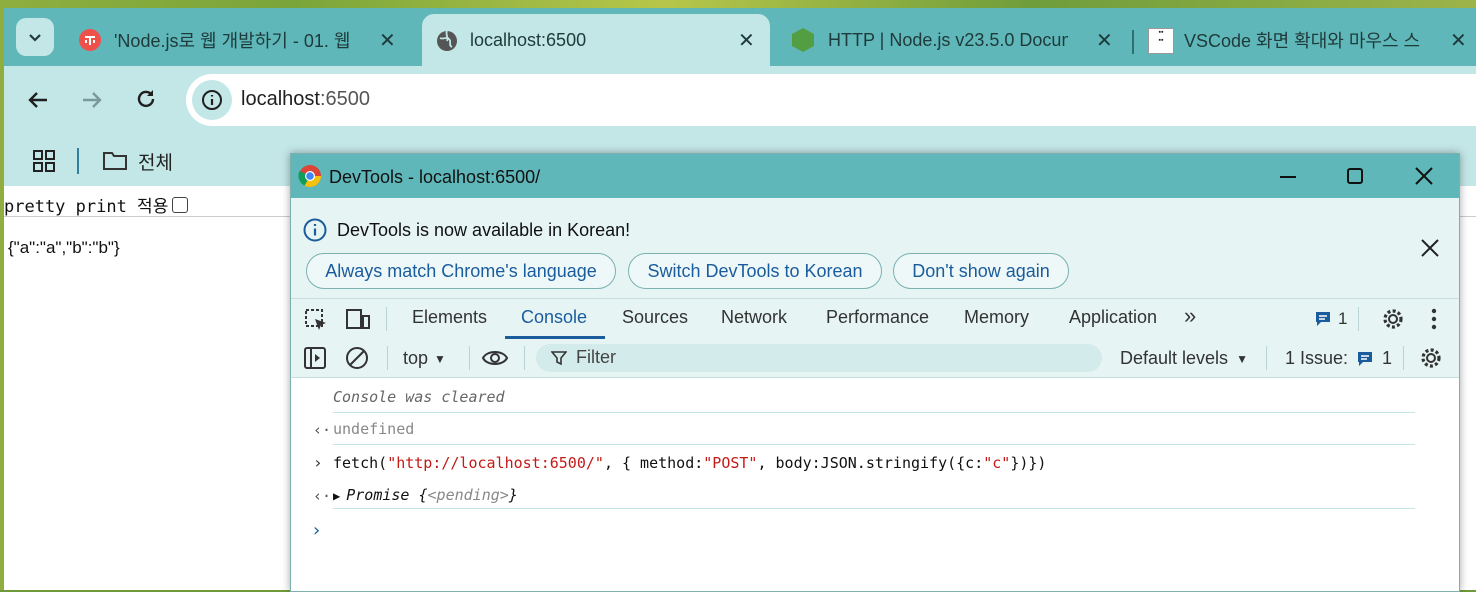 The image size is (1476, 592). I want to click on notion-like-red-icon, so click(90, 40).